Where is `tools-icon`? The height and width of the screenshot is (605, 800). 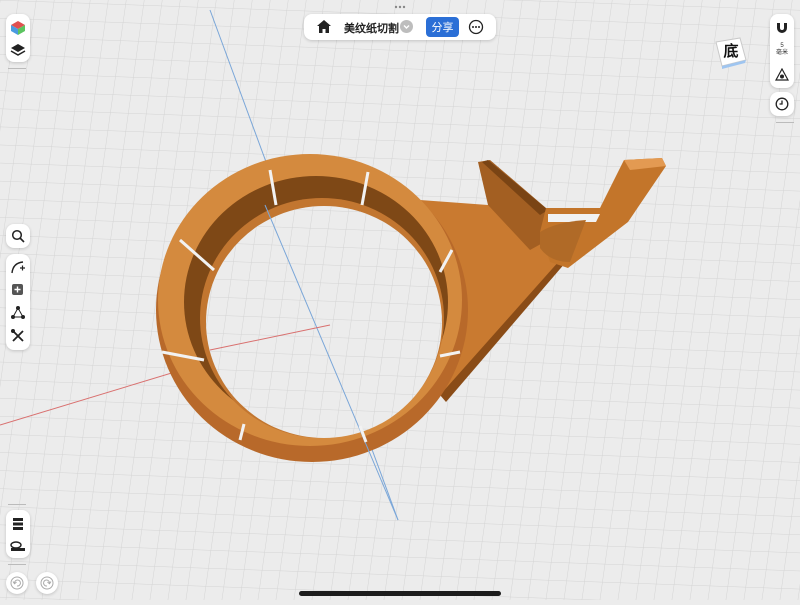 tools-icon is located at coordinates (18, 336).